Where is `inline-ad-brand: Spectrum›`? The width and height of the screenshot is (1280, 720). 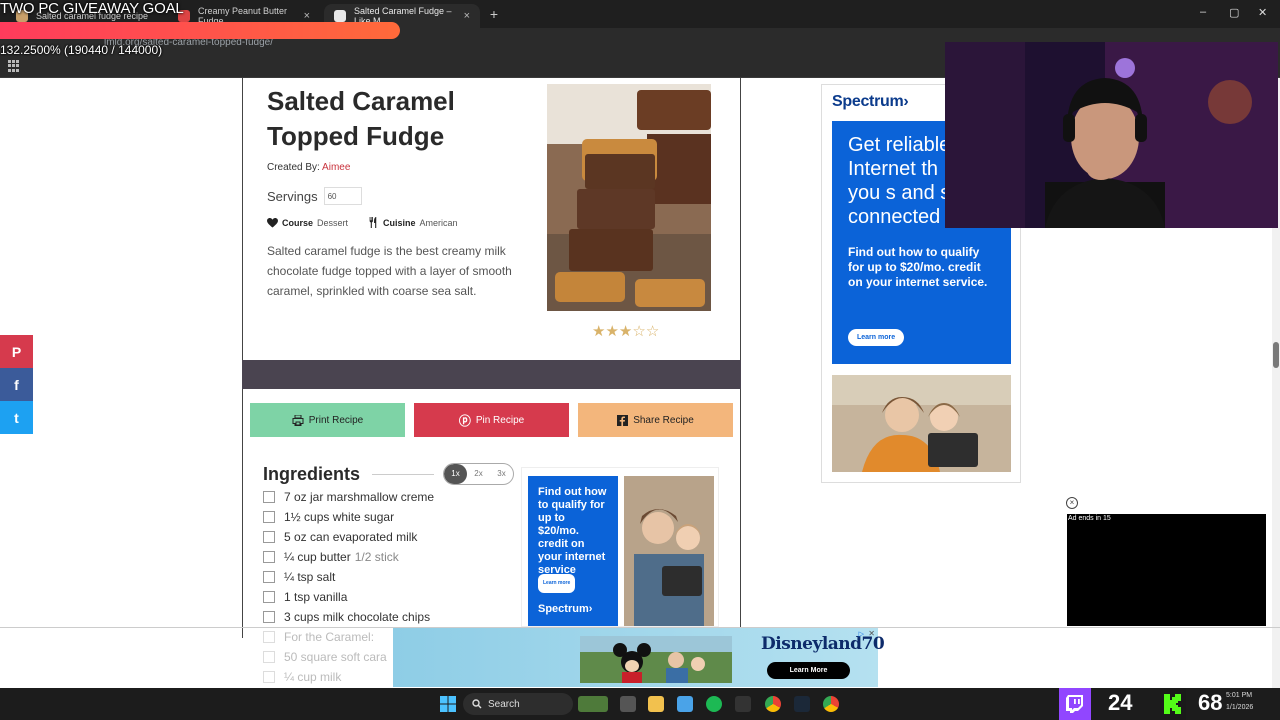 inline-ad-brand: Spectrum› is located at coordinates (565, 609).